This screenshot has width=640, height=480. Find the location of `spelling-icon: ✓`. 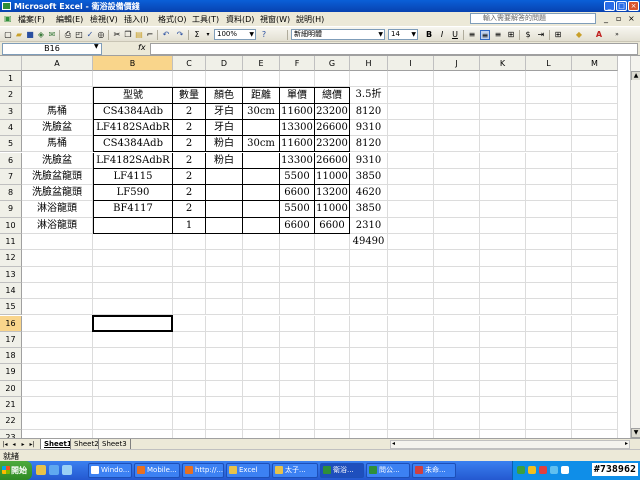

spelling-icon: ✓ is located at coordinates (90, 35).